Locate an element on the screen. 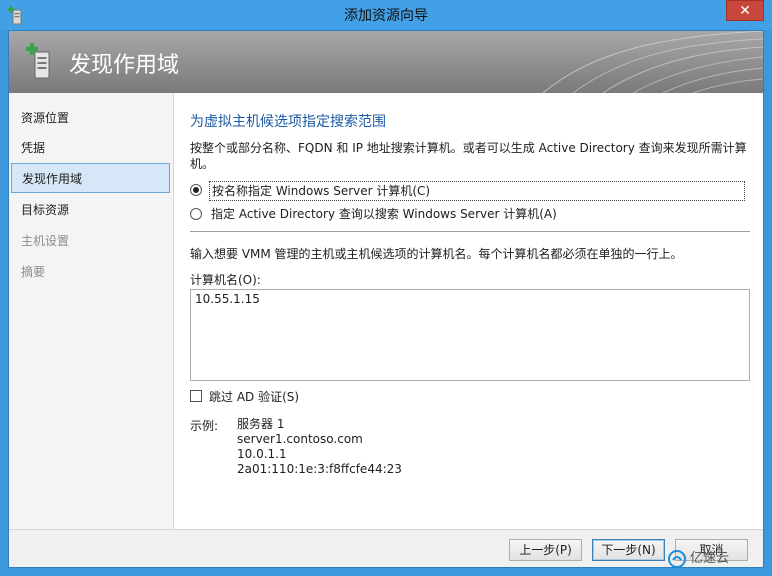 This screenshot has height=576, width=772. sidebar-item-credentials: 凭据 is located at coordinates (90, 148).